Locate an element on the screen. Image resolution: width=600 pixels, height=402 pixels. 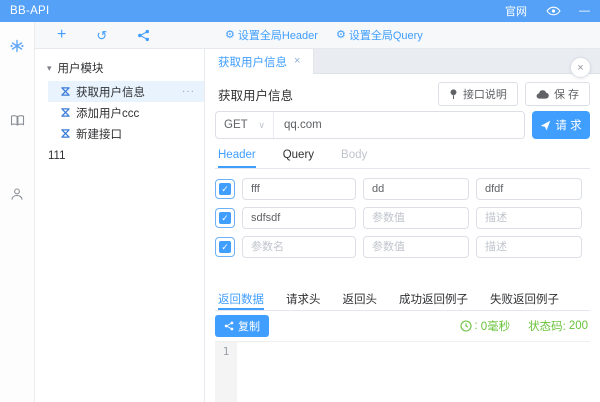
api-manager-icon is located at coordinates (17, 46).